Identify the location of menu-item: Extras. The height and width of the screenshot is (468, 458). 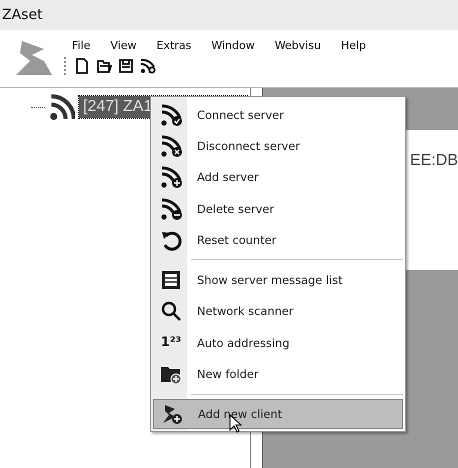
(176, 45).